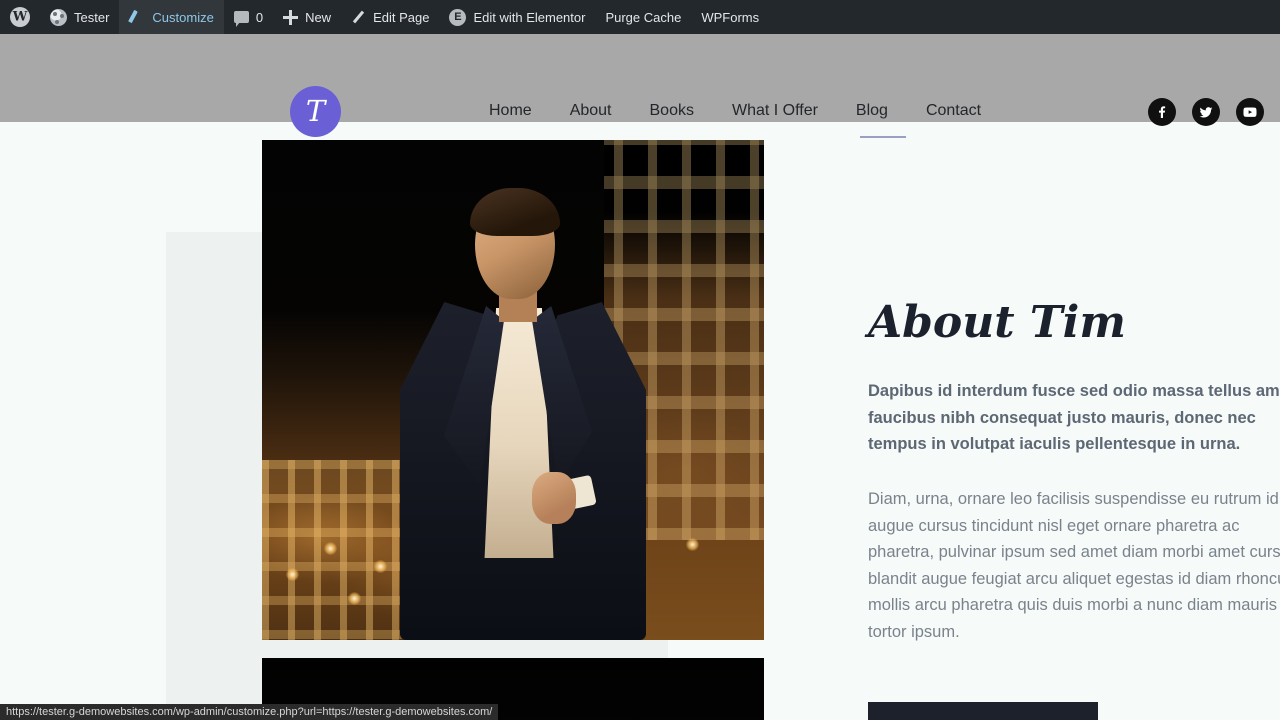 This screenshot has width=1280, height=720. What do you see at coordinates (554, 498) in the screenshot?
I see `hand` at bounding box center [554, 498].